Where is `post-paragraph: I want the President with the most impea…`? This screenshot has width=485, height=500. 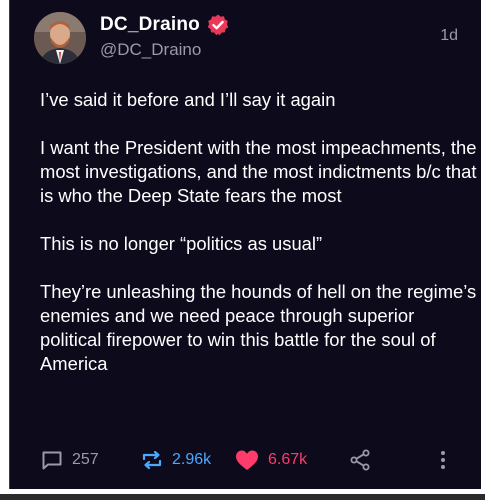
post-paragraph: I want the President with the most impea… is located at coordinates (258, 171).